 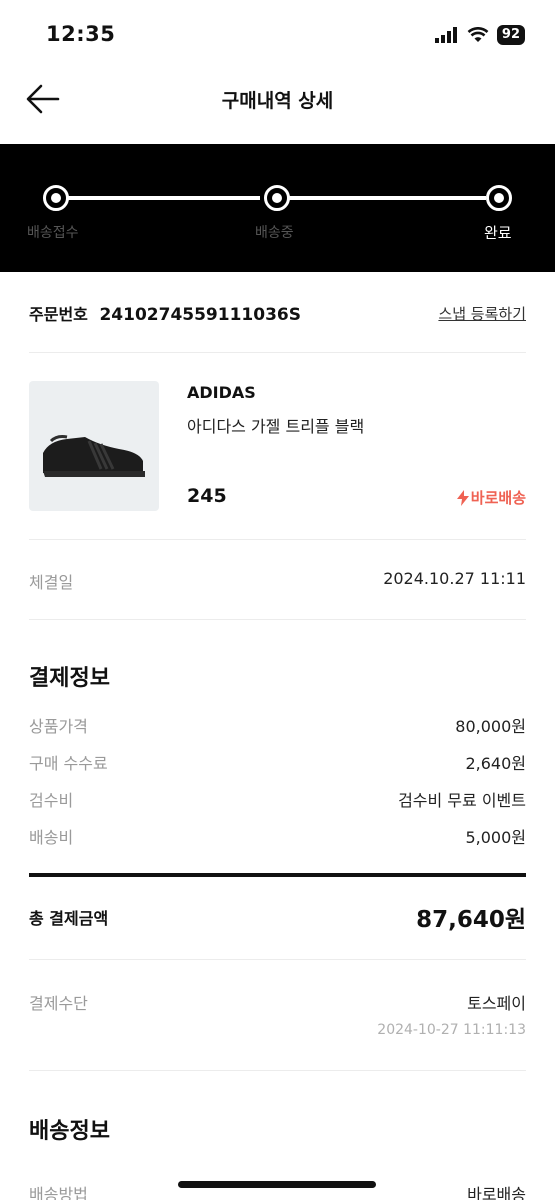 What do you see at coordinates (277, 836) in the screenshot?
I see `payment-item-row: 배송비 5,000원` at bounding box center [277, 836].